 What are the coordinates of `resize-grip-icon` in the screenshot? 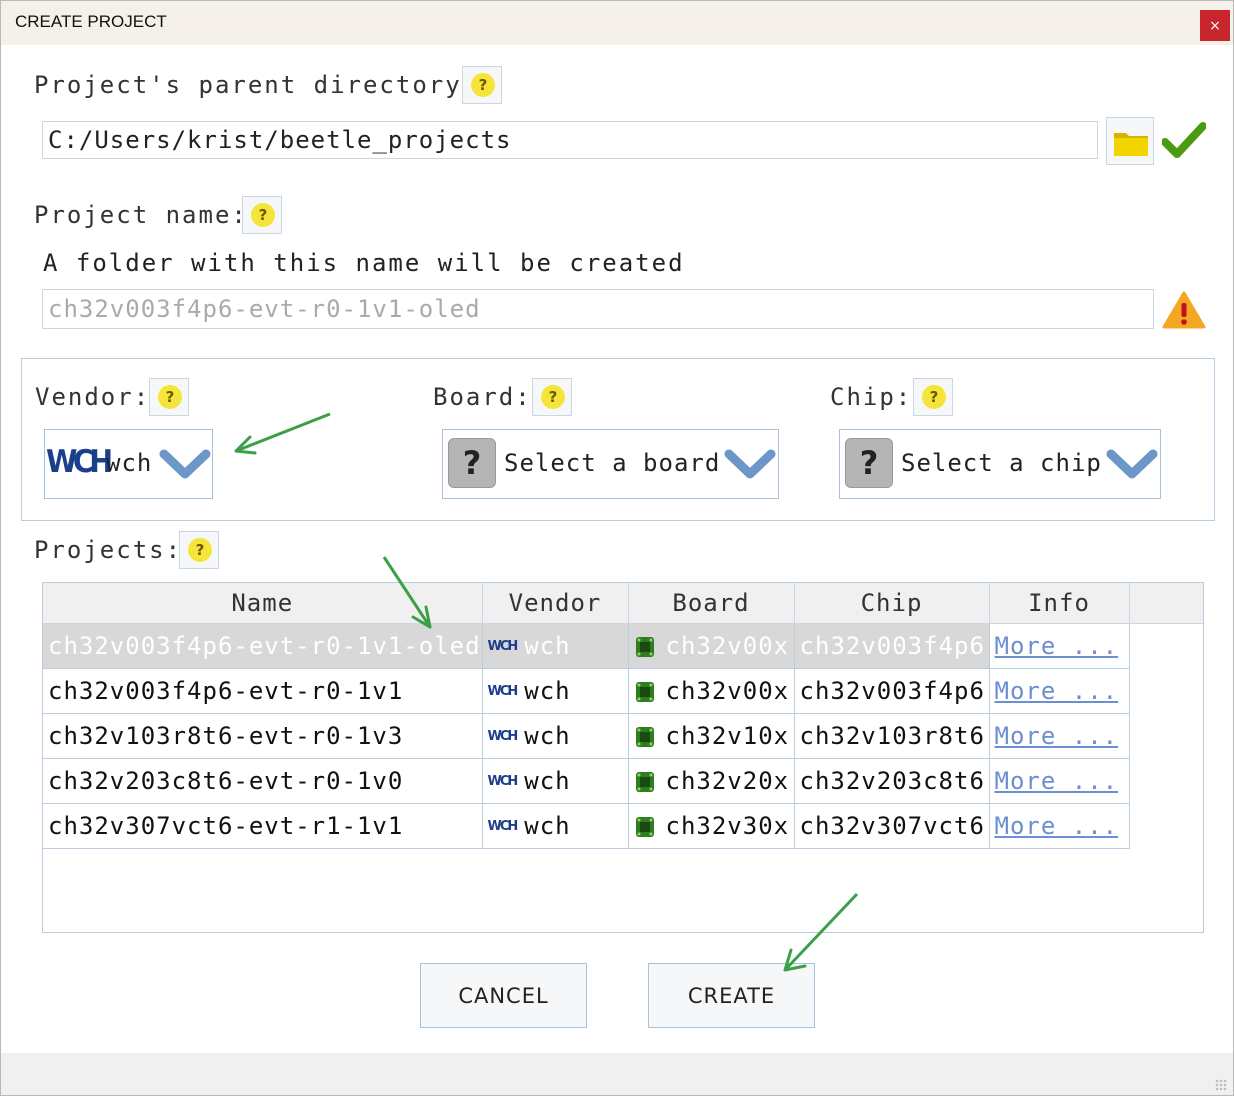 It's located at (1221, 1085).